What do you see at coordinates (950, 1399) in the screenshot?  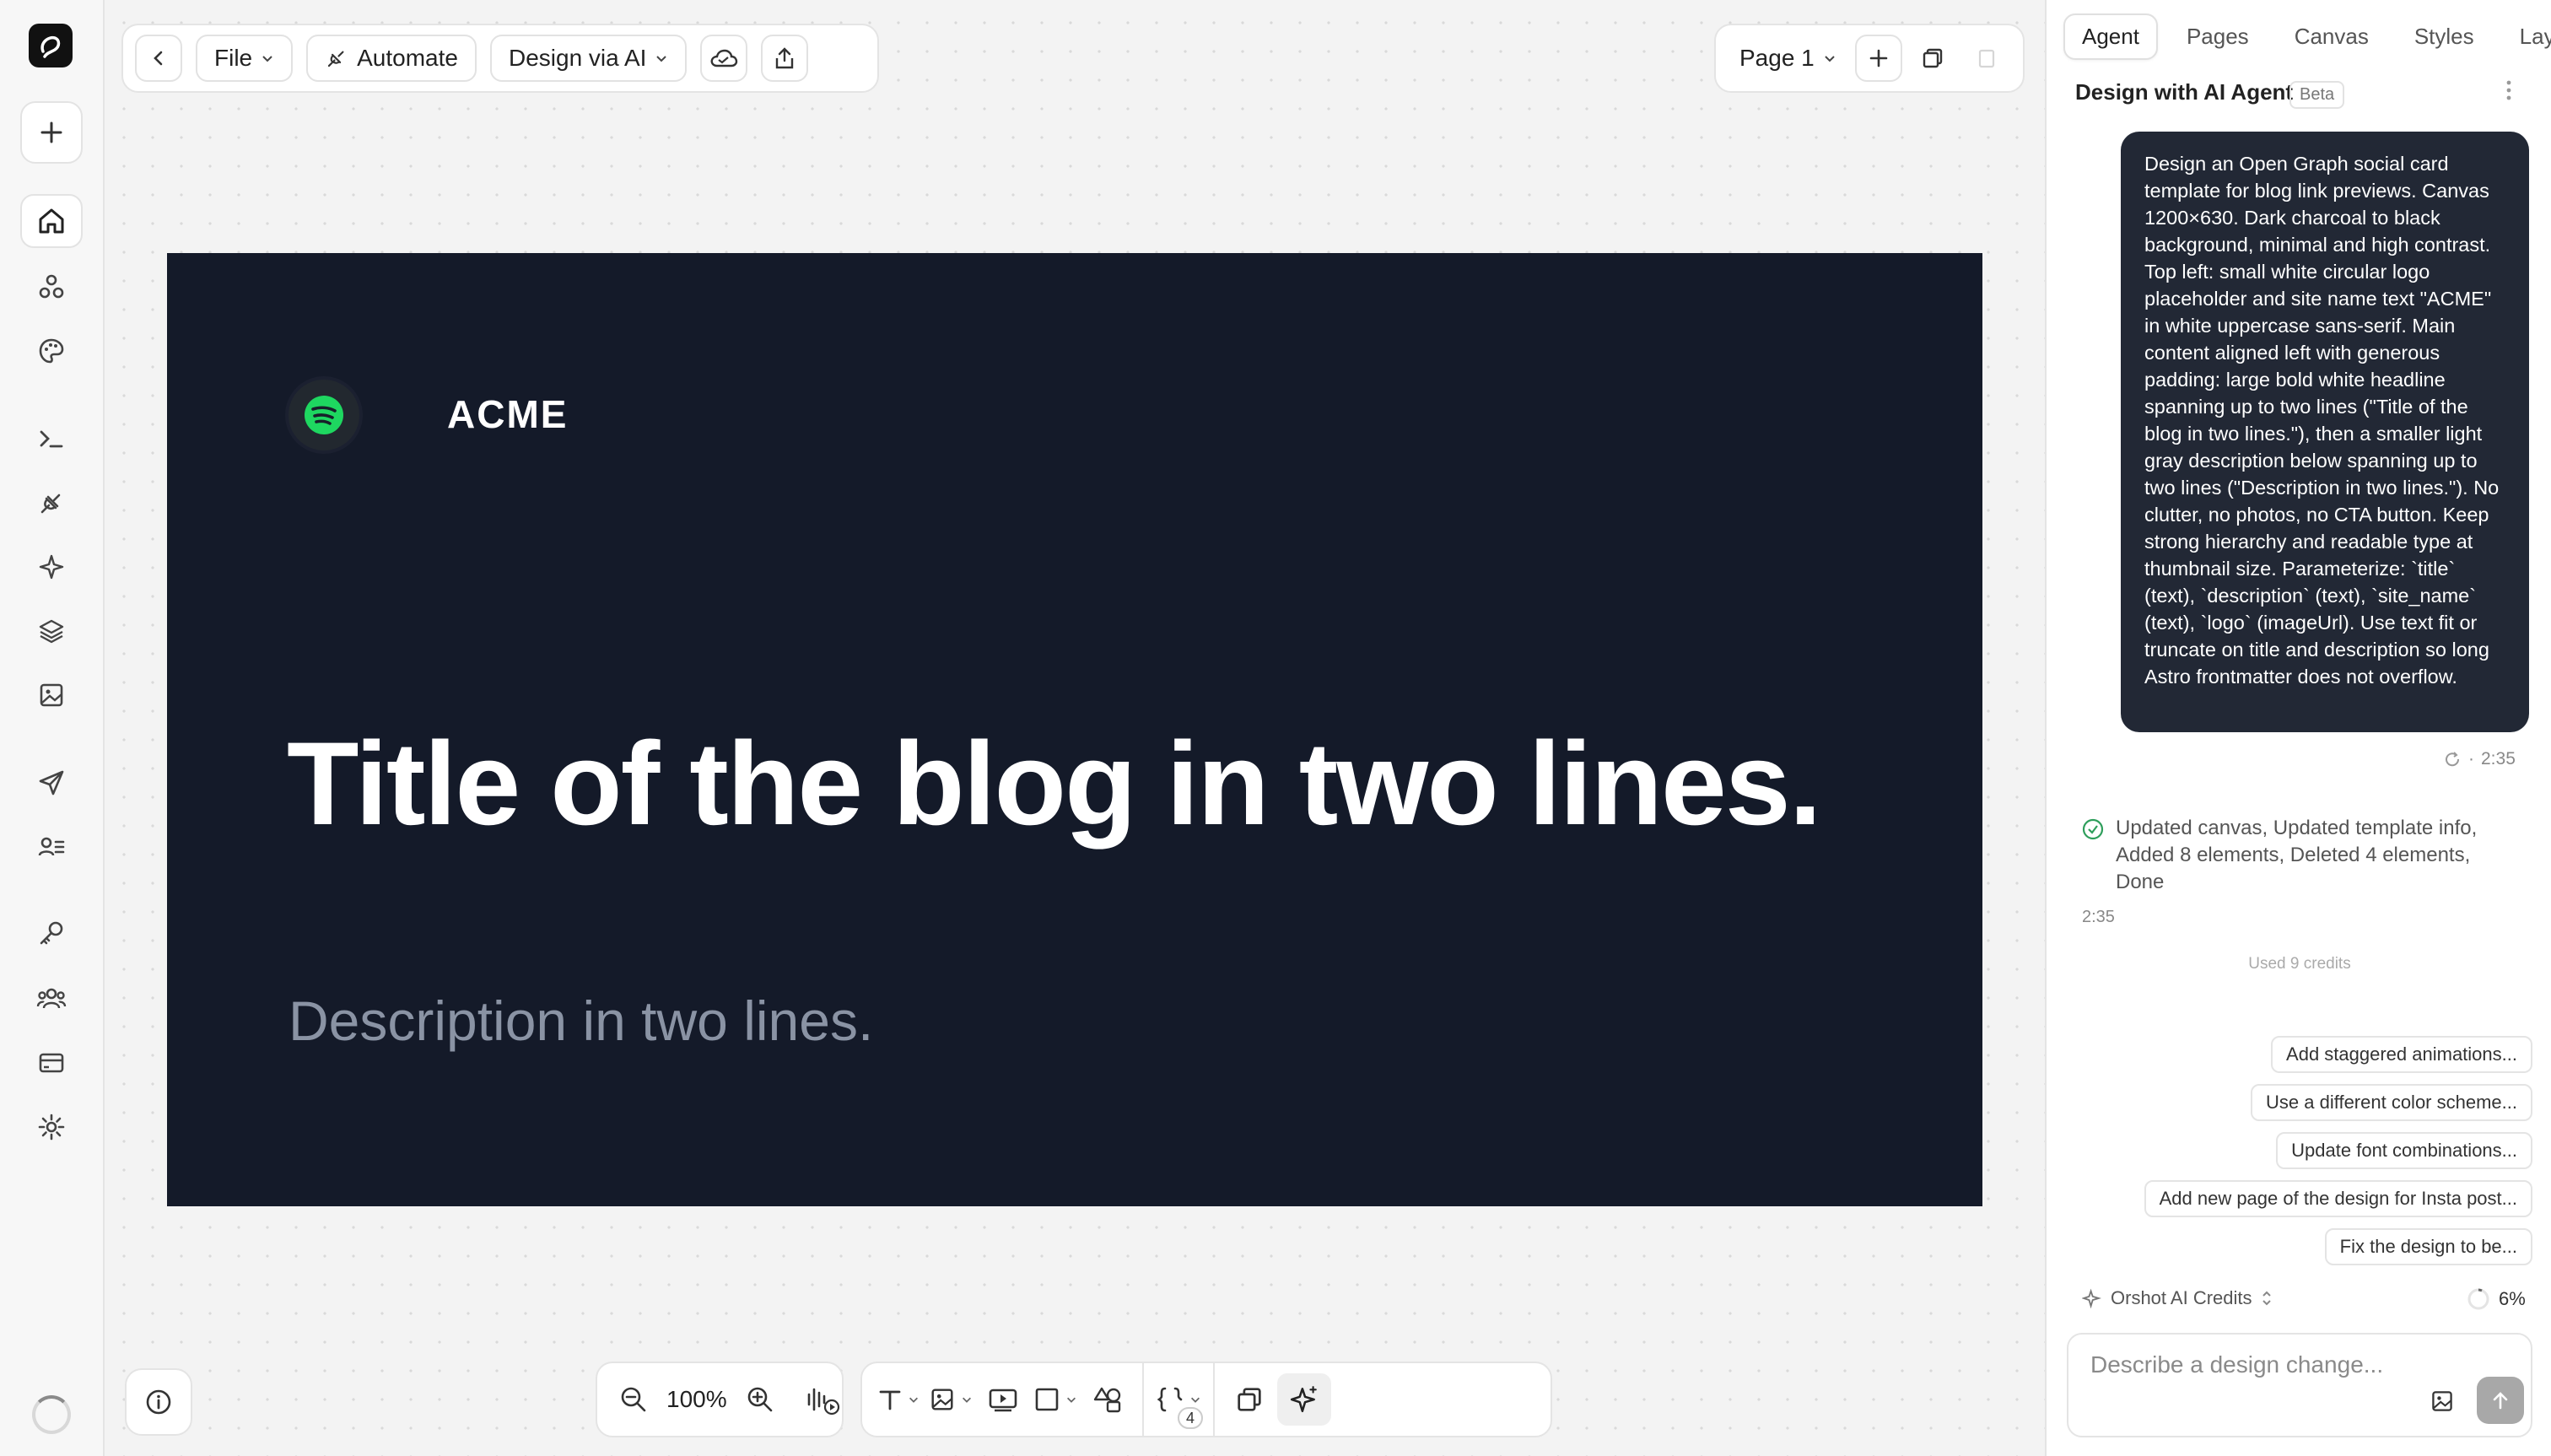 I see `image-tool-button` at bounding box center [950, 1399].